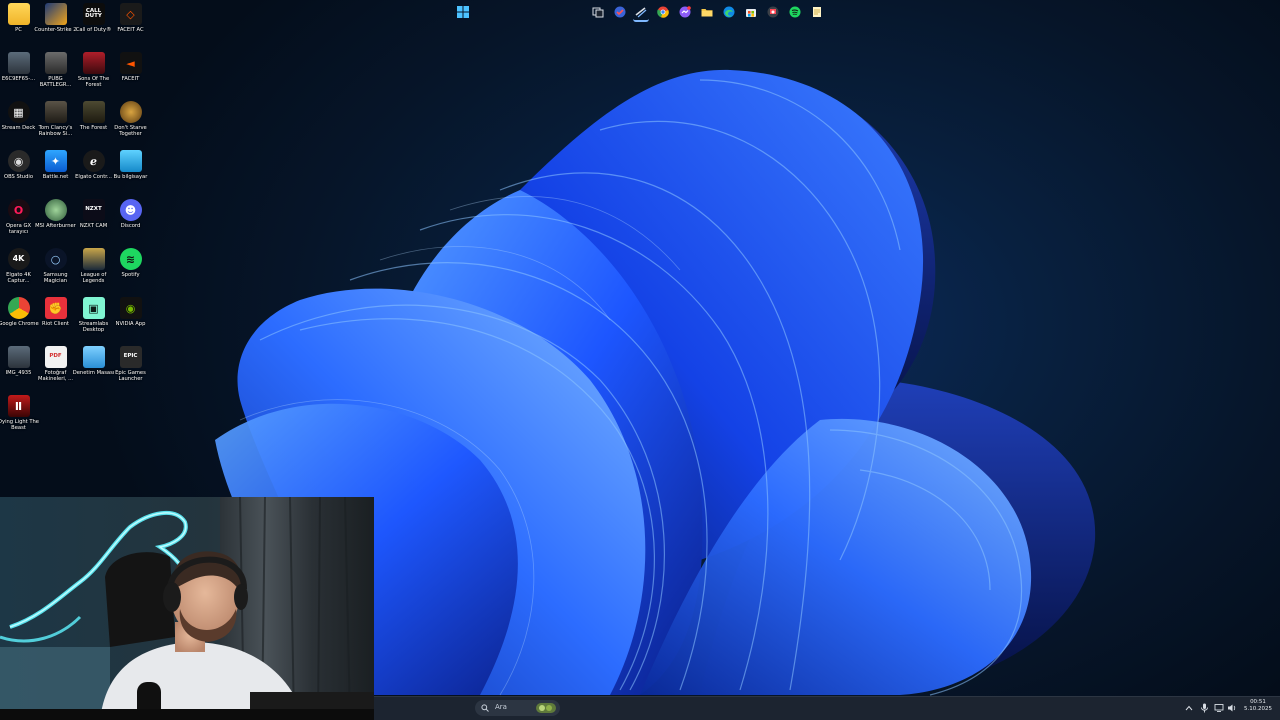  What do you see at coordinates (546, 708) in the screenshot?
I see `search-highlight-icon` at bounding box center [546, 708].